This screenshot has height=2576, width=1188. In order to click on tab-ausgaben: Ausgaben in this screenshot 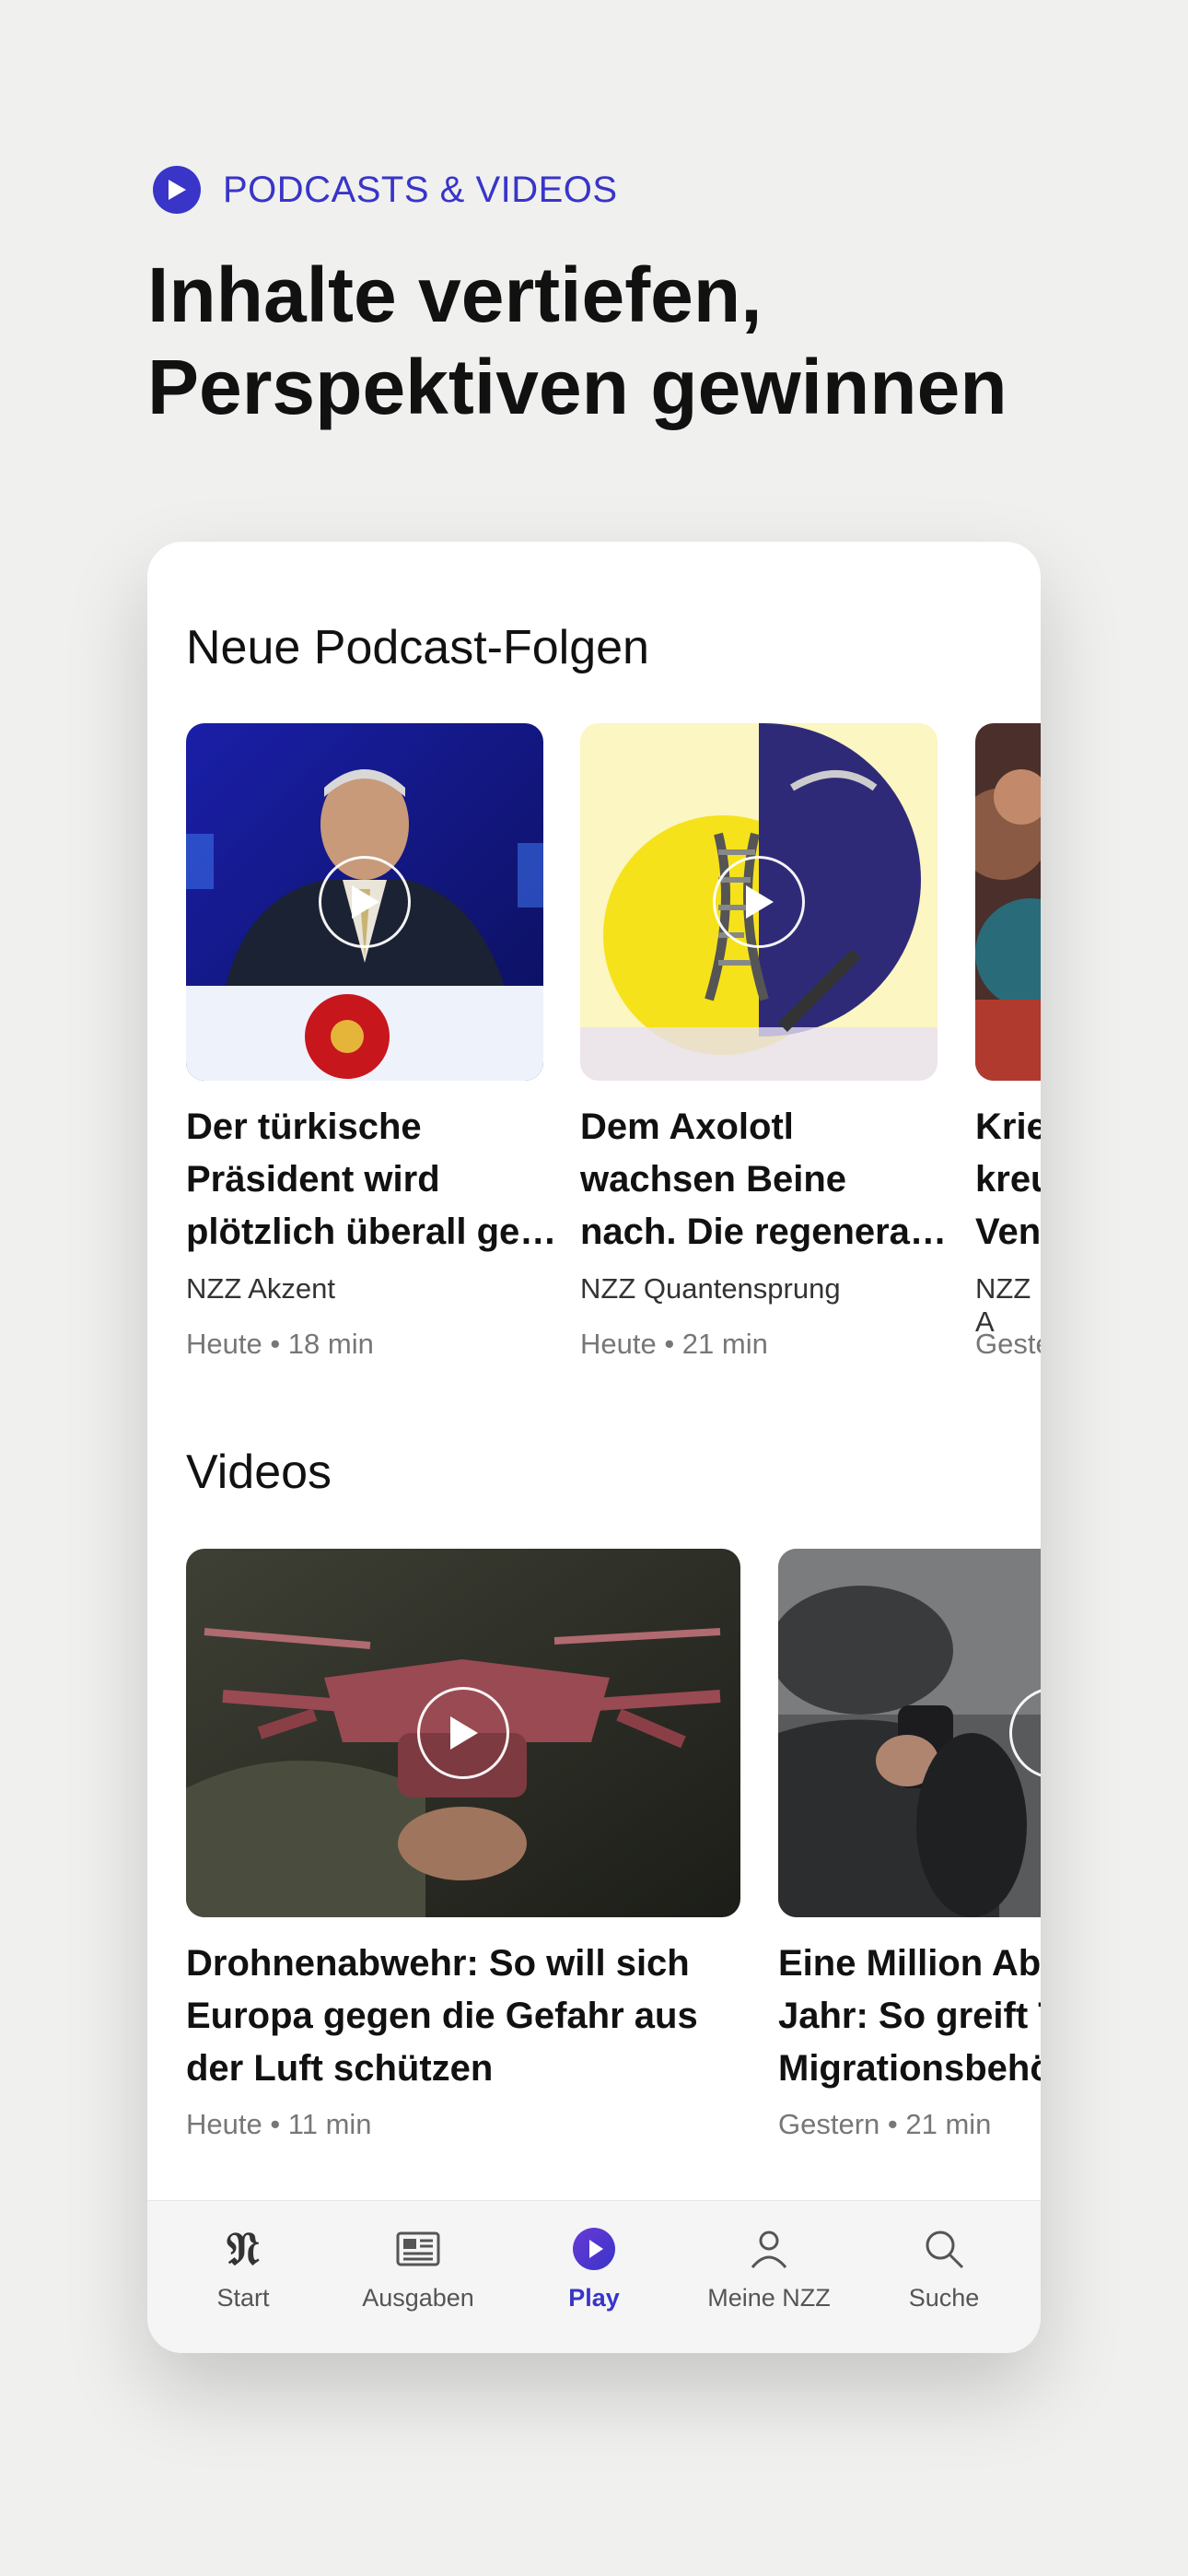, I will do `click(418, 2266)`.